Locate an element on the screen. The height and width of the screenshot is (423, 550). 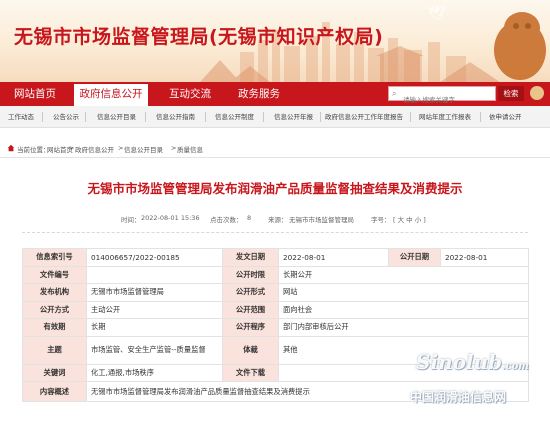
table-row: 发布机构 无锡市市场监督管理局 公开形式 网站 is located at coordinates (275, 292).